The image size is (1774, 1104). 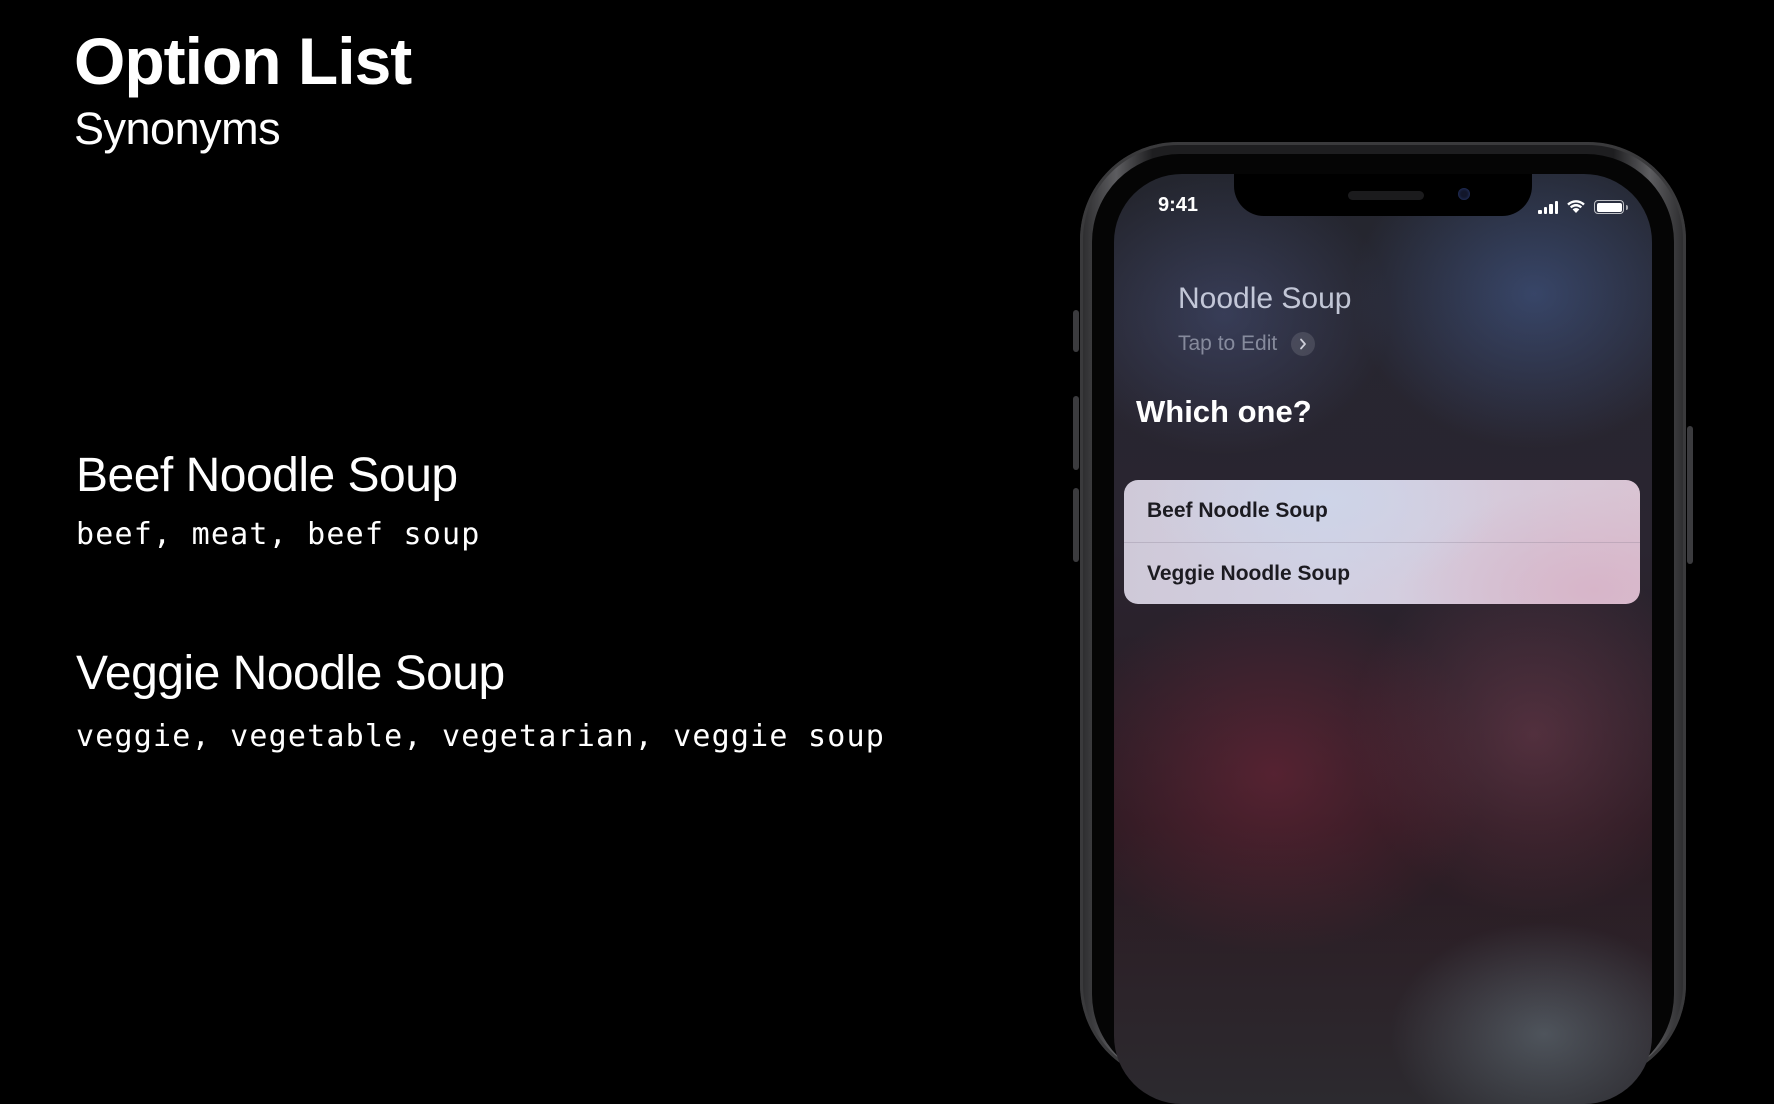 What do you see at coordinates (1227, 344) in the screenshot?
I see `tap-to-edit-label: Tap to Edit` at bounding box center [1227, 344].